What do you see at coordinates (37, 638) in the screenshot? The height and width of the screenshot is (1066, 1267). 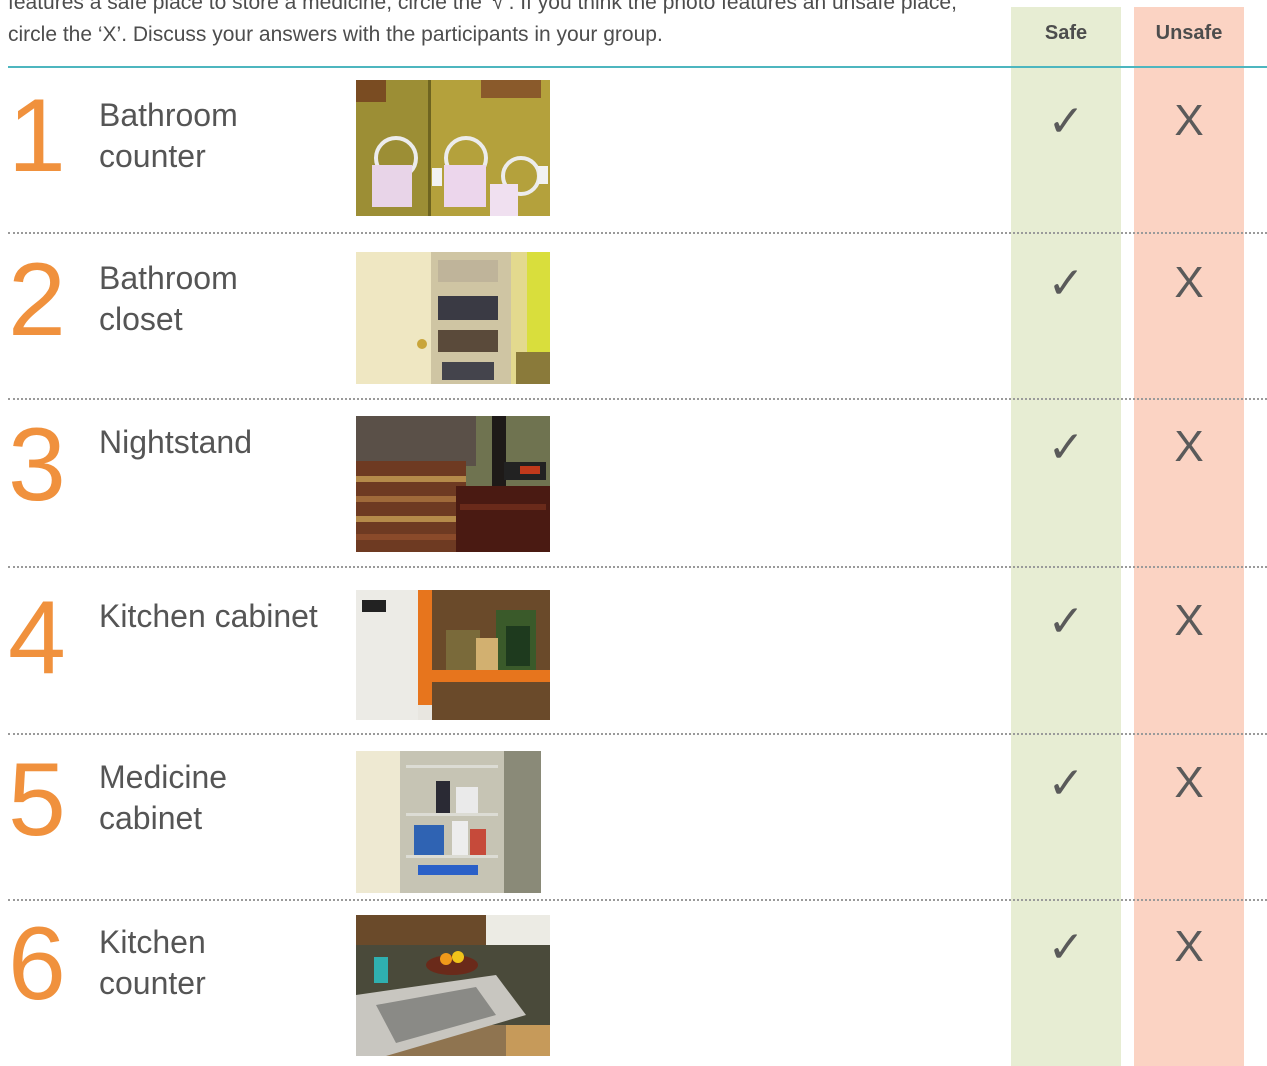 I see `item-number: 4` at bounding box center [37, 638].